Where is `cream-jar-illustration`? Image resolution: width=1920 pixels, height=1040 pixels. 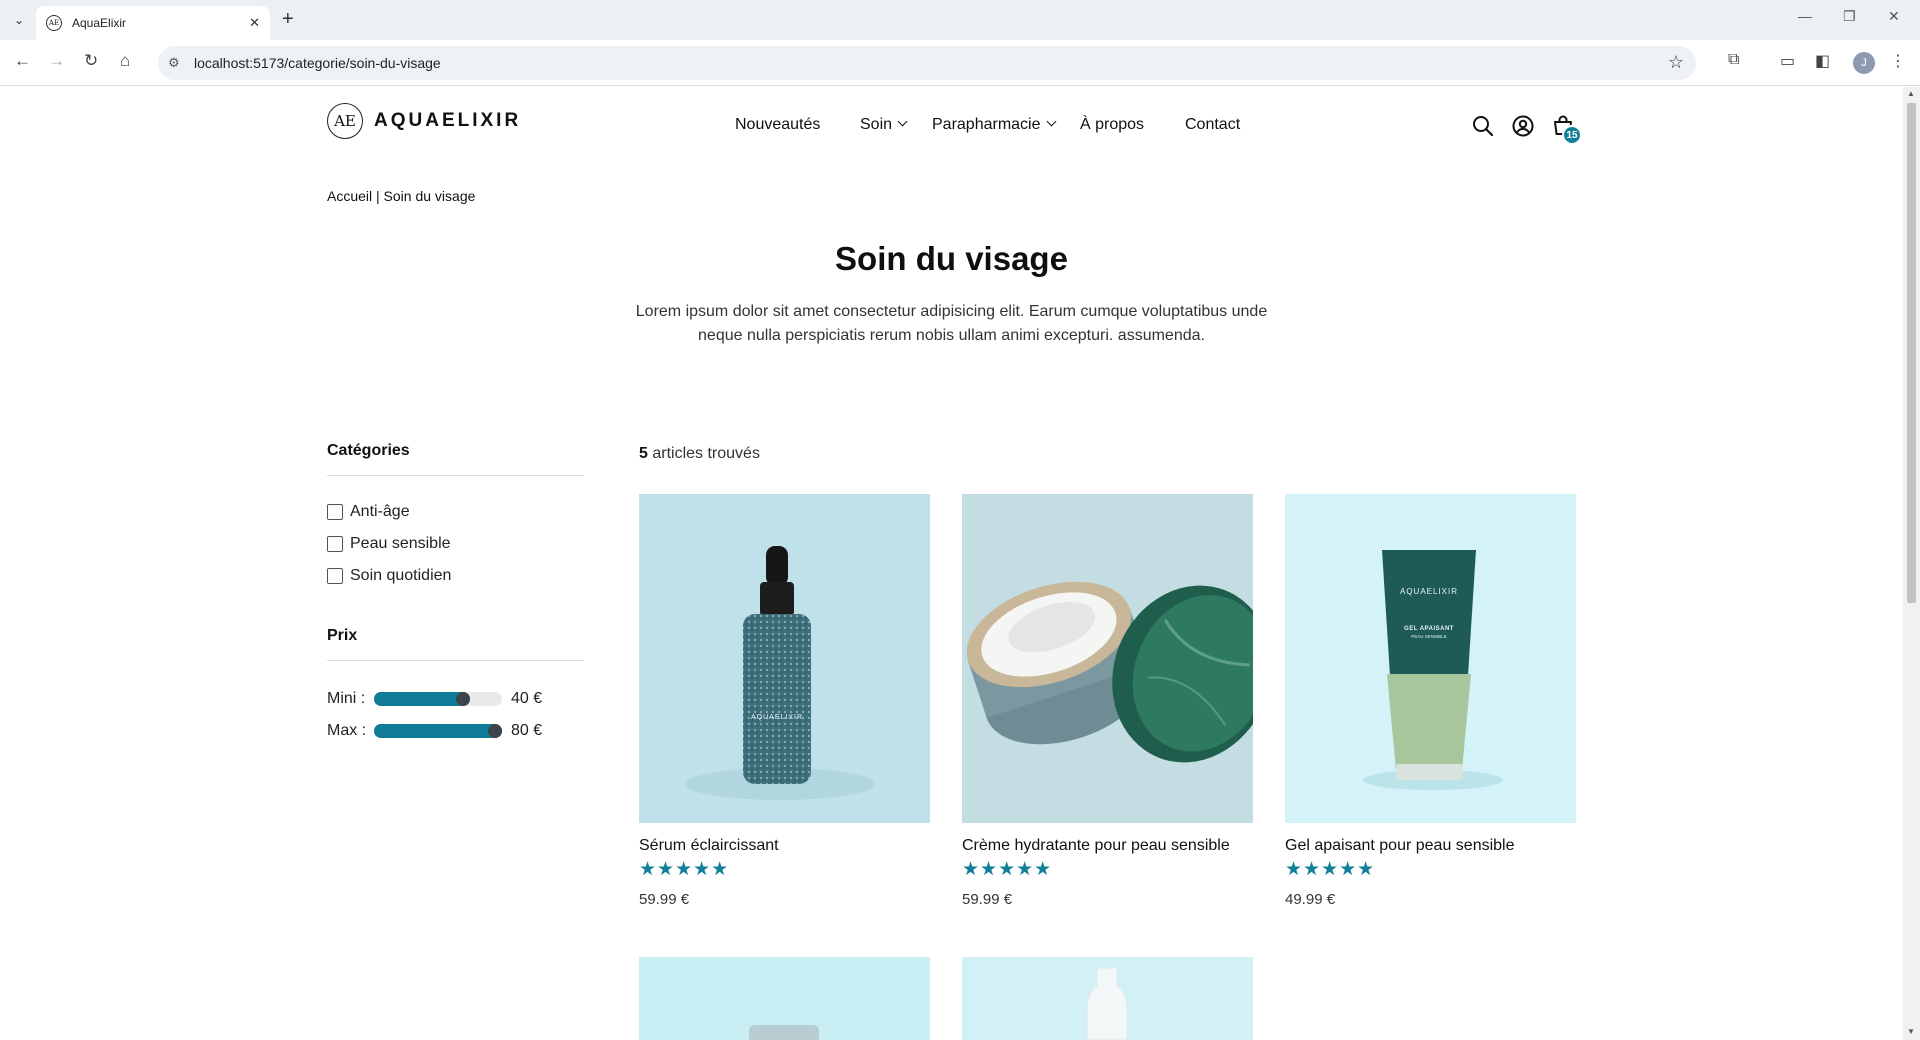 cream-jar-illustration is located at coordinates (1109, 672).